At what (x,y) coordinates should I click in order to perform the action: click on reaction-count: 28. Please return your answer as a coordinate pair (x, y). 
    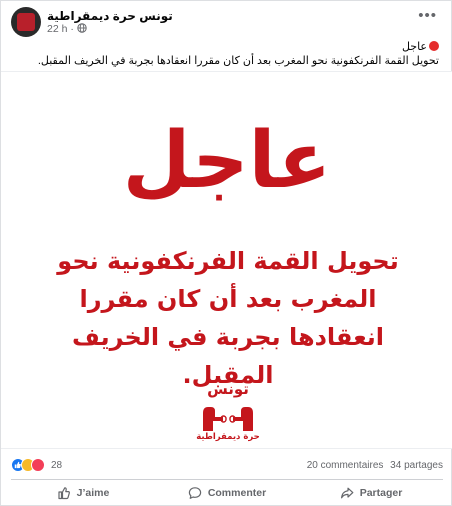
    Looking at the image, I should click on (56, 465).